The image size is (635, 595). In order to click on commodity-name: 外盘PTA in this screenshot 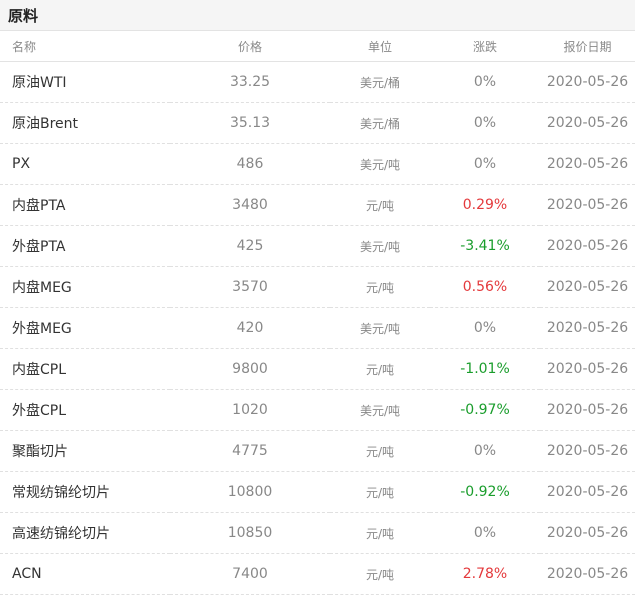, I will do `click(85, 246)`.